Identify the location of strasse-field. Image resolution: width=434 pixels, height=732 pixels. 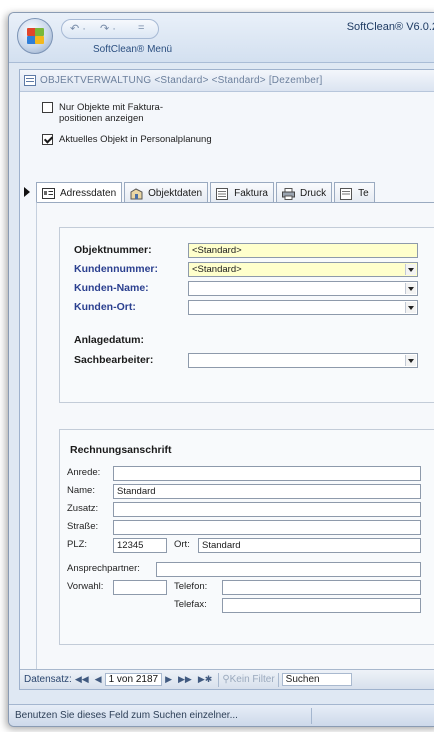
(267, 527).